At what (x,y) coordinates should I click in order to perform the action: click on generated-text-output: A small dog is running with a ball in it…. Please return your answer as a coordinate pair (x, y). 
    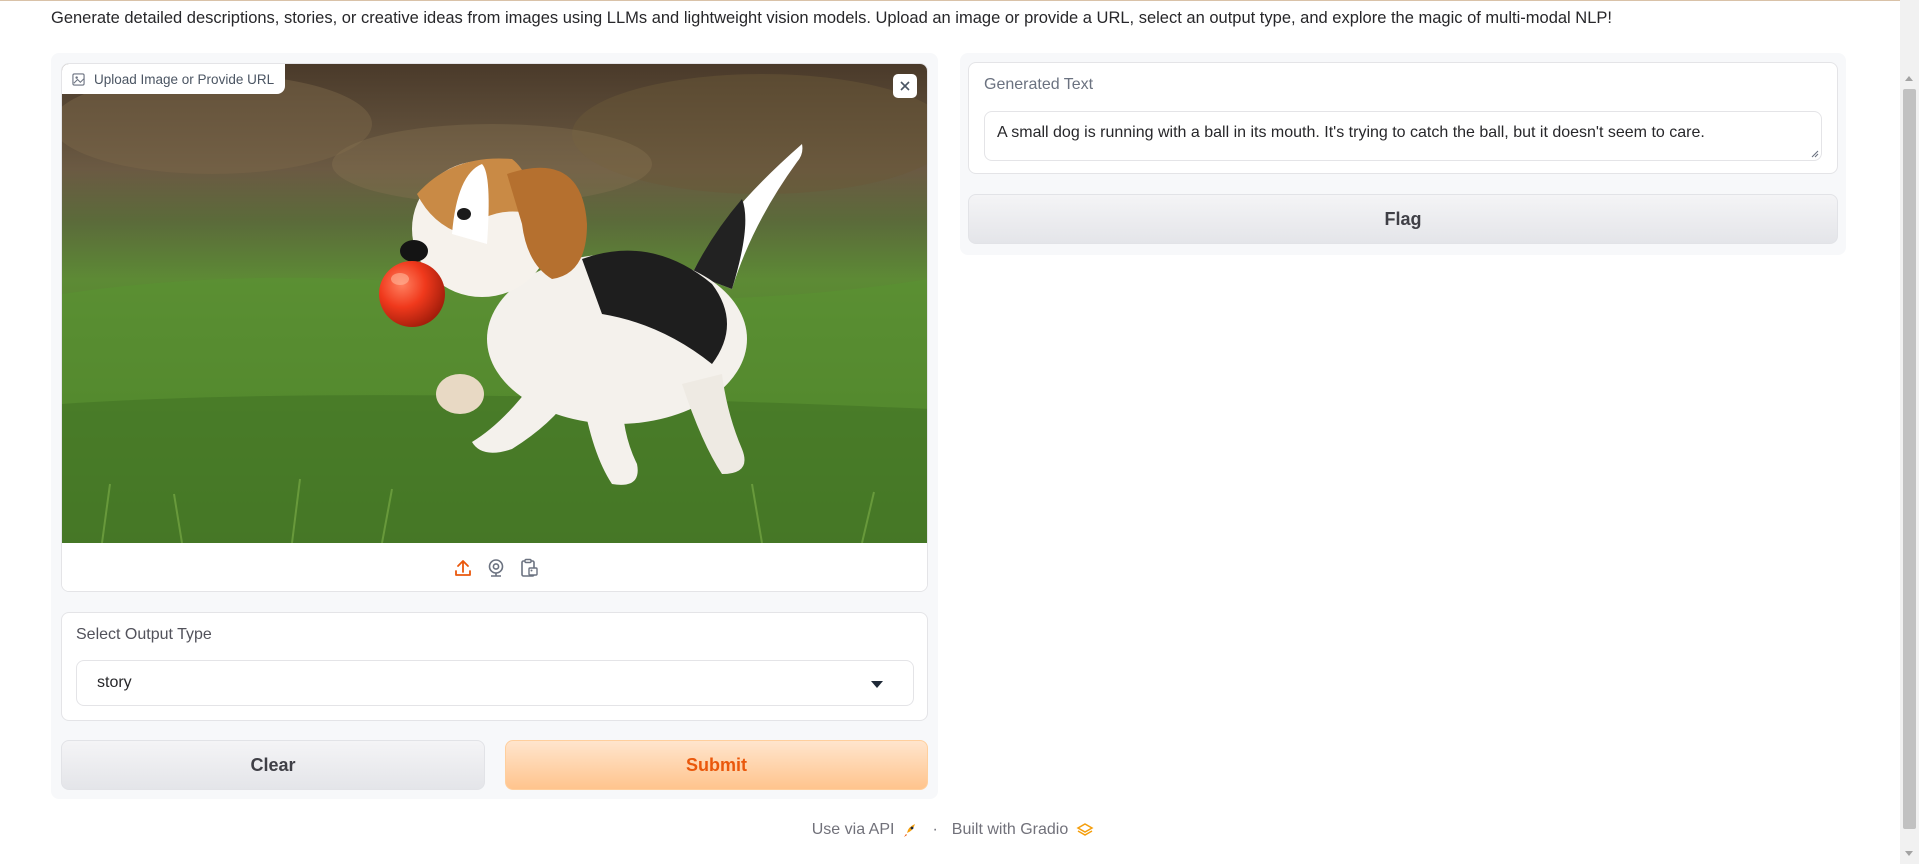
    Looking at the image, I should click on (1403, 136).